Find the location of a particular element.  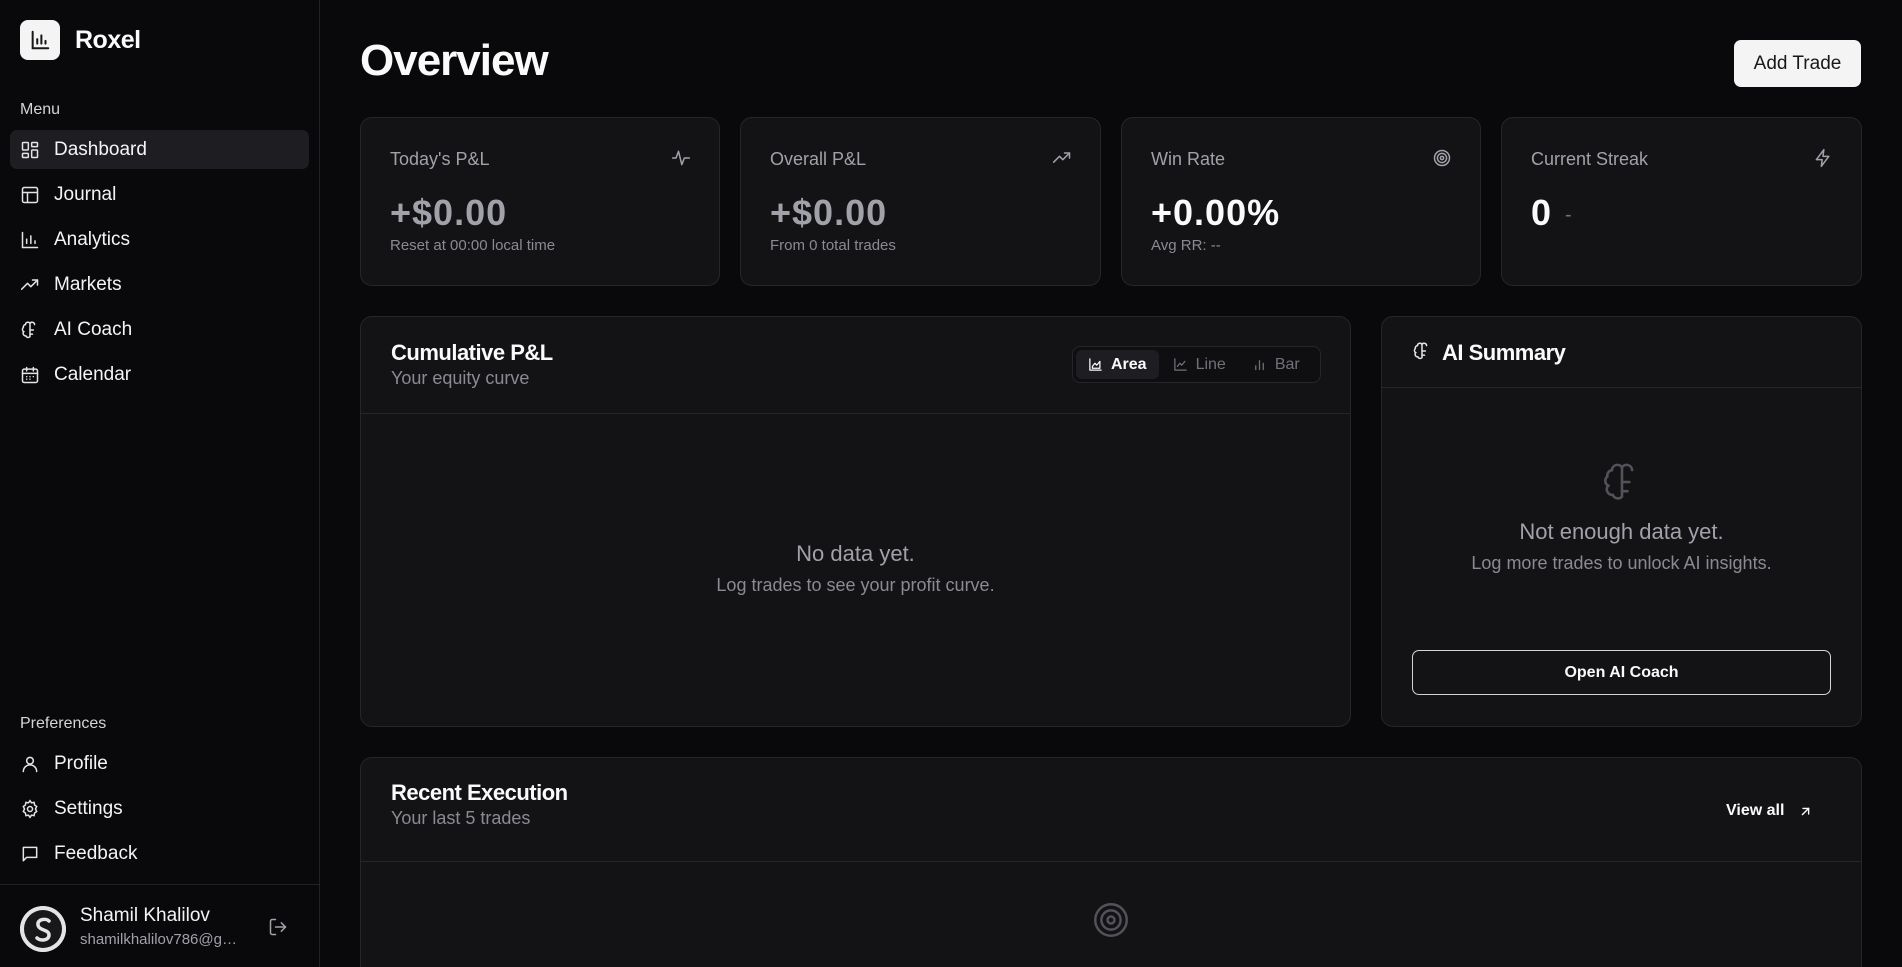

stat-card-current-streak: Current Streak 0 - is located at coordinates (1681, 201).